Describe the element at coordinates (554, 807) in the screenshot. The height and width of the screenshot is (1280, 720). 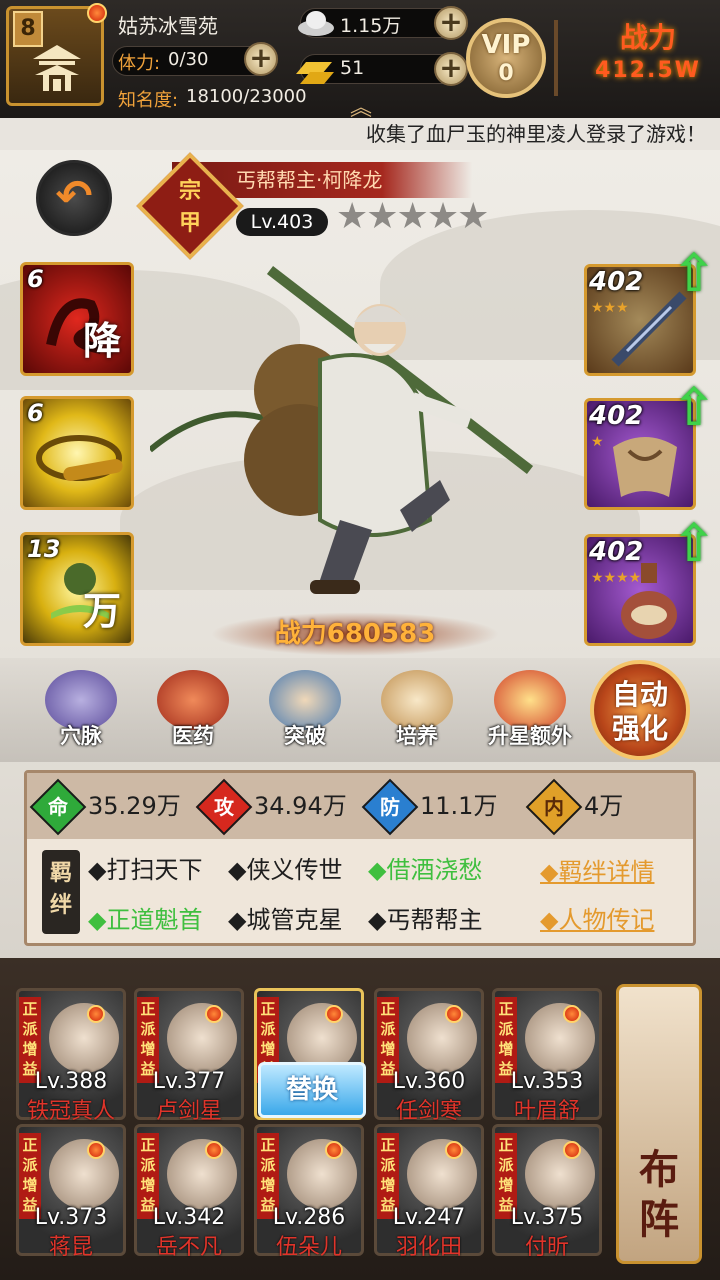
I see `stat-inner-glyph: 内` at that location.